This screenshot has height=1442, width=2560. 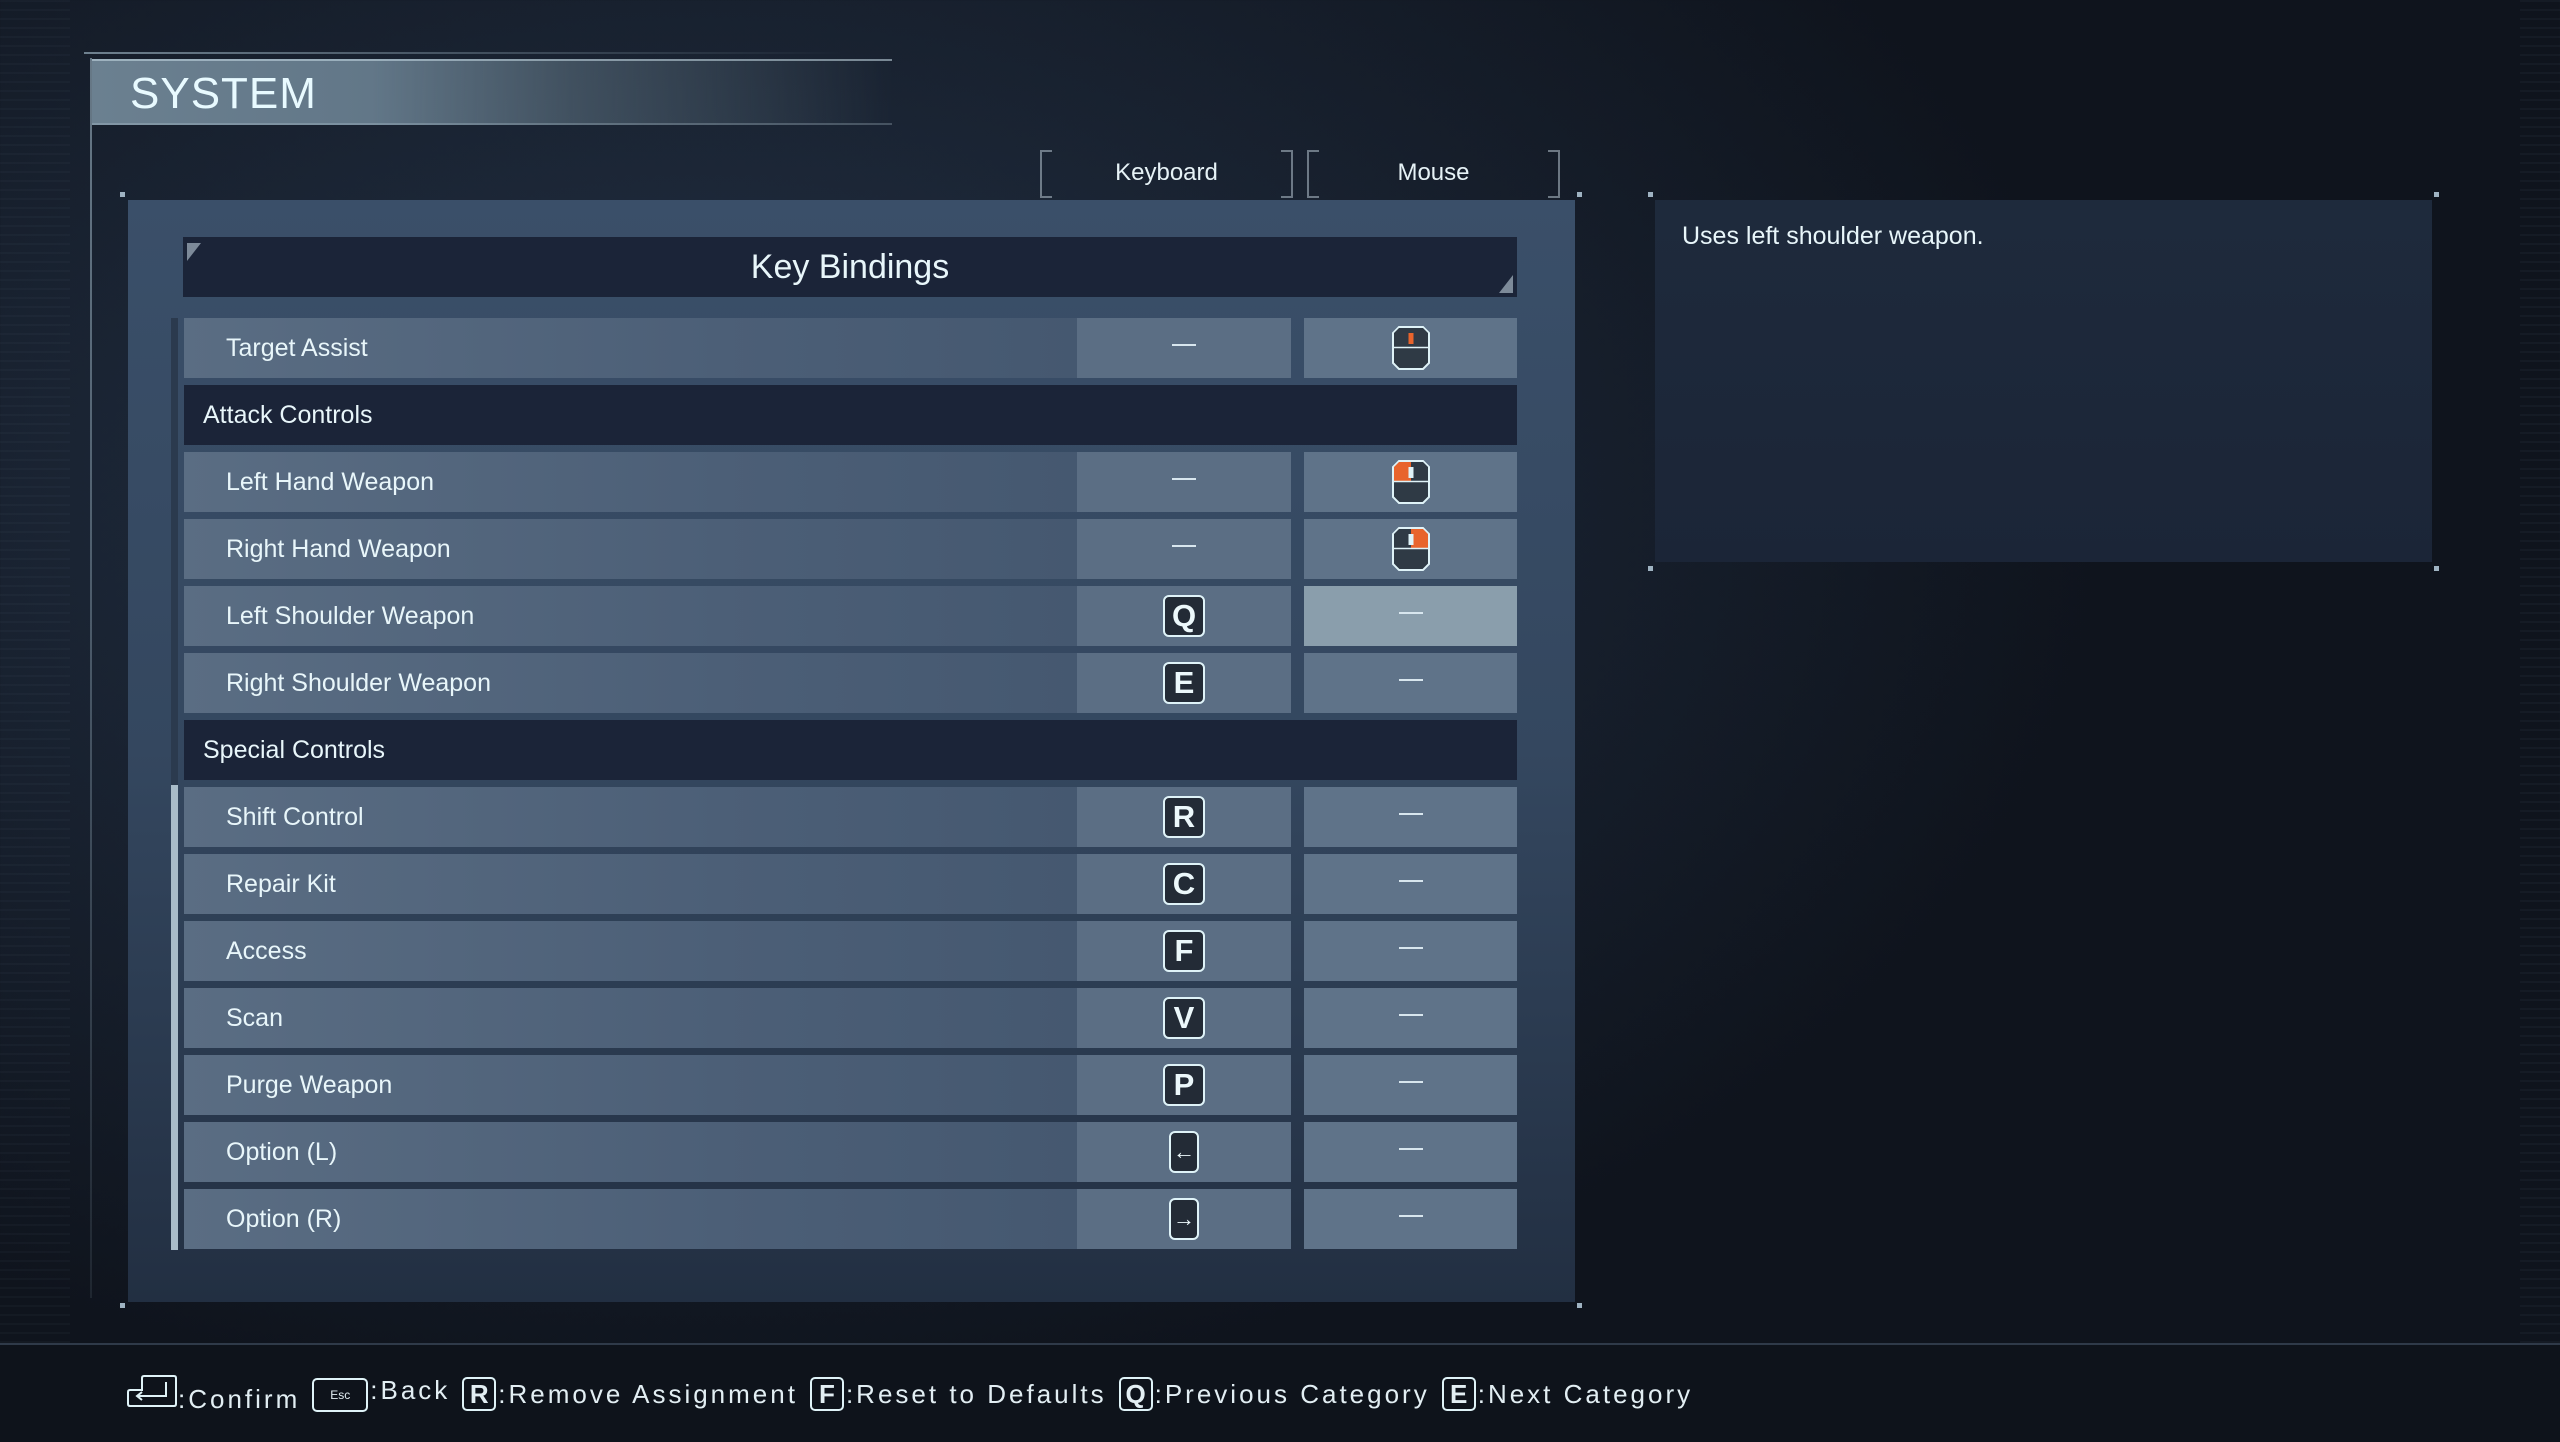 What do you see at coordinates (330, 482) in the screenshot?
I see `binding-label: Left Hand Weapon` at bounding box center [330, 482].